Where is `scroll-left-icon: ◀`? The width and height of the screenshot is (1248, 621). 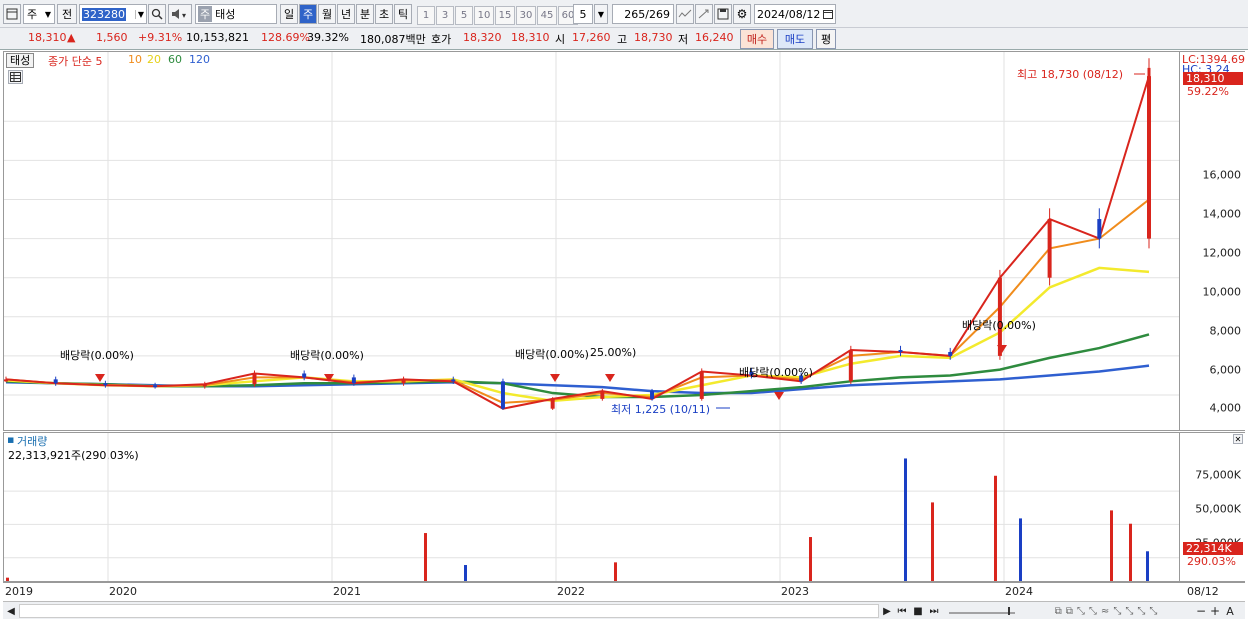
scroll-left-icon: ◀ is located at coordinates (11, 611).